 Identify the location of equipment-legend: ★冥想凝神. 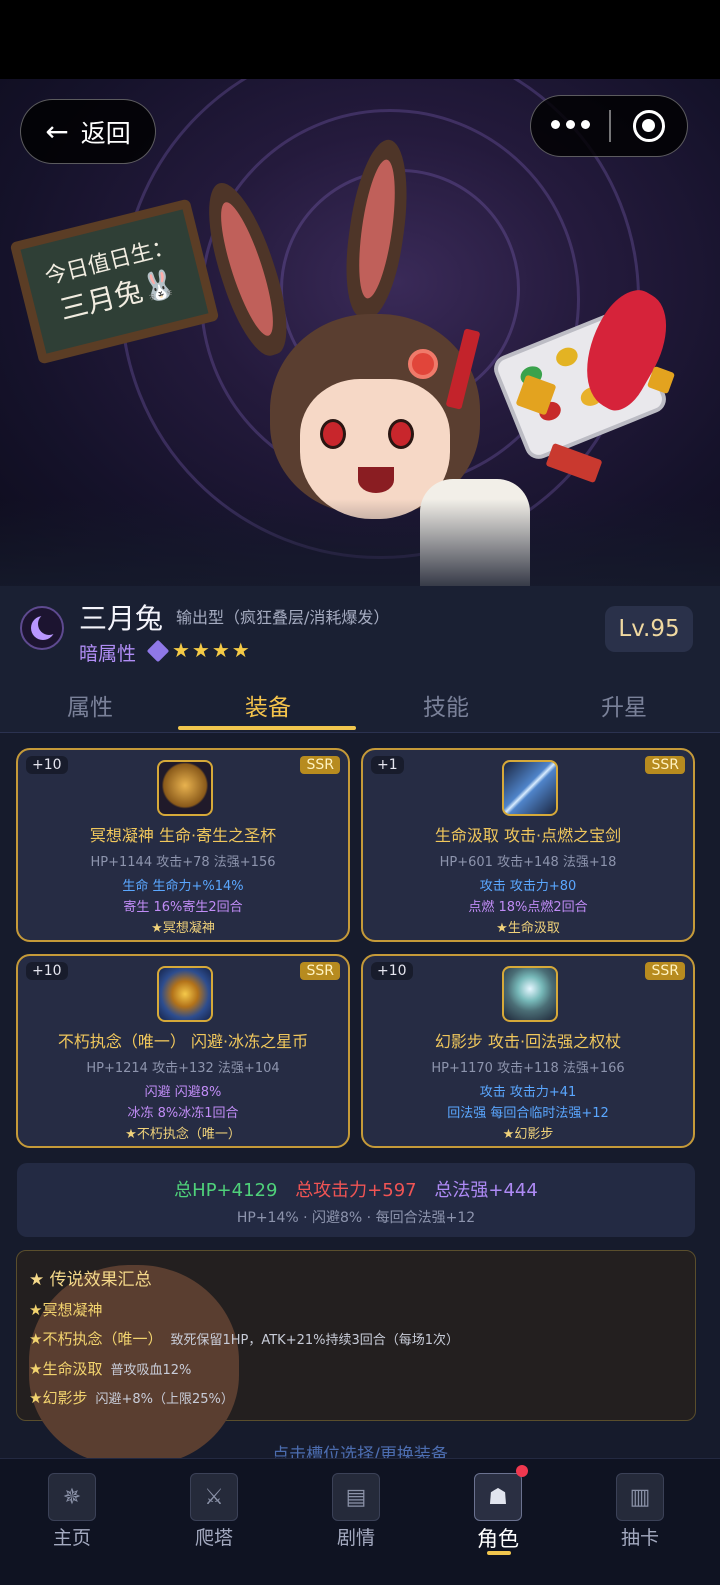
(183, 928).